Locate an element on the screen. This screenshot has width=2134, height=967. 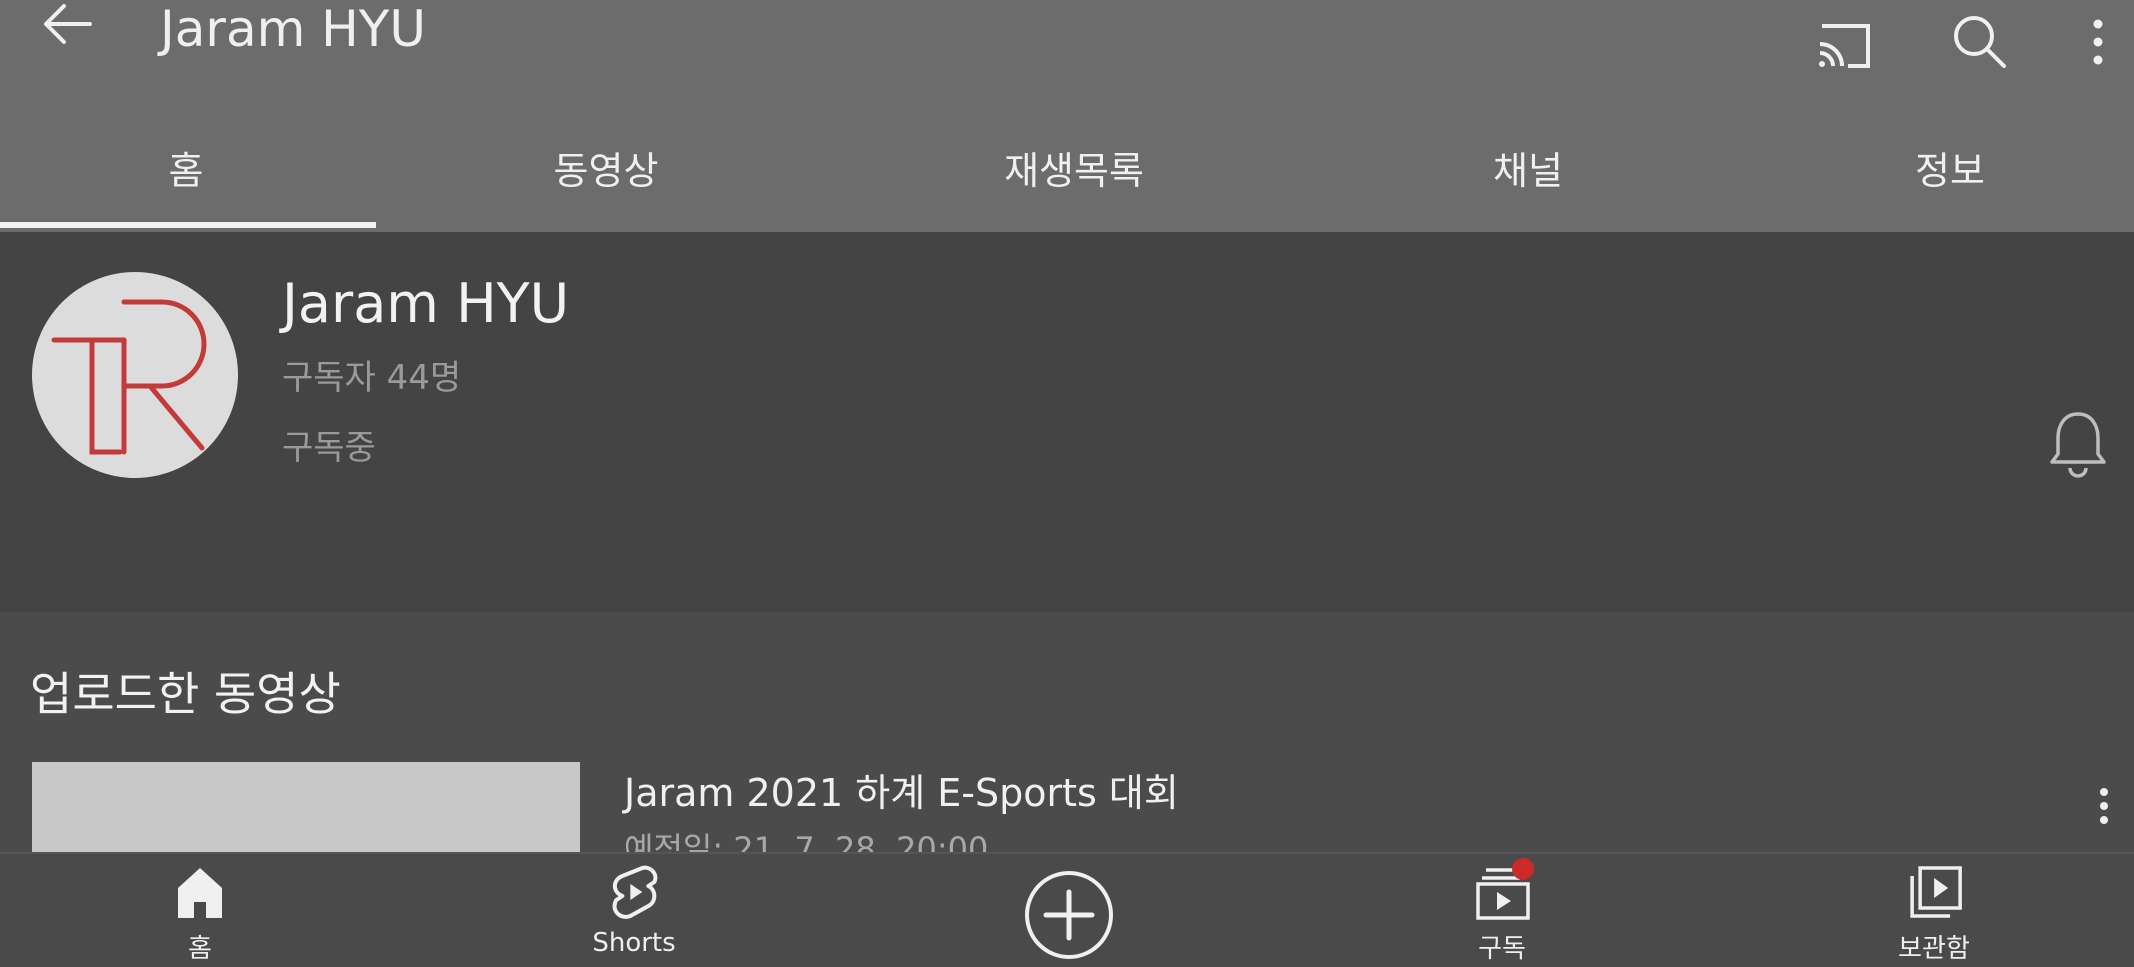
tab-home: 홈 is located at coordinates (186, 167).